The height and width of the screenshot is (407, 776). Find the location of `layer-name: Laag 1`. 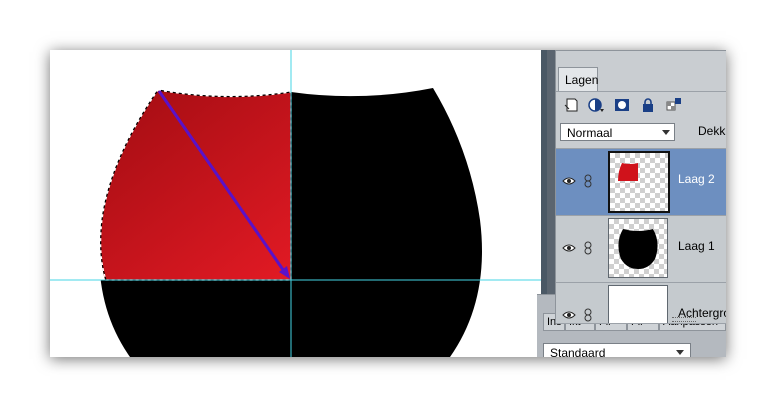

layer-name: Laag 1 is located at coordinates (696, 246).